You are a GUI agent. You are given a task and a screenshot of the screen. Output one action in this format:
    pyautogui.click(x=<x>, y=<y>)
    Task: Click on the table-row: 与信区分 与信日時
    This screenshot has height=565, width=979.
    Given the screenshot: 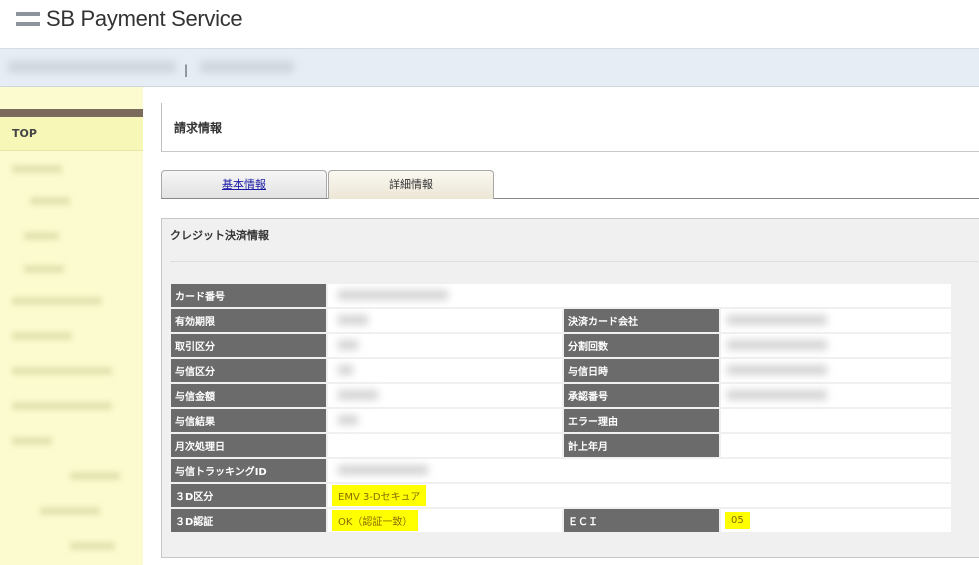 What is the action you would take?
    pyautogui.click(x=561, y=370)
    